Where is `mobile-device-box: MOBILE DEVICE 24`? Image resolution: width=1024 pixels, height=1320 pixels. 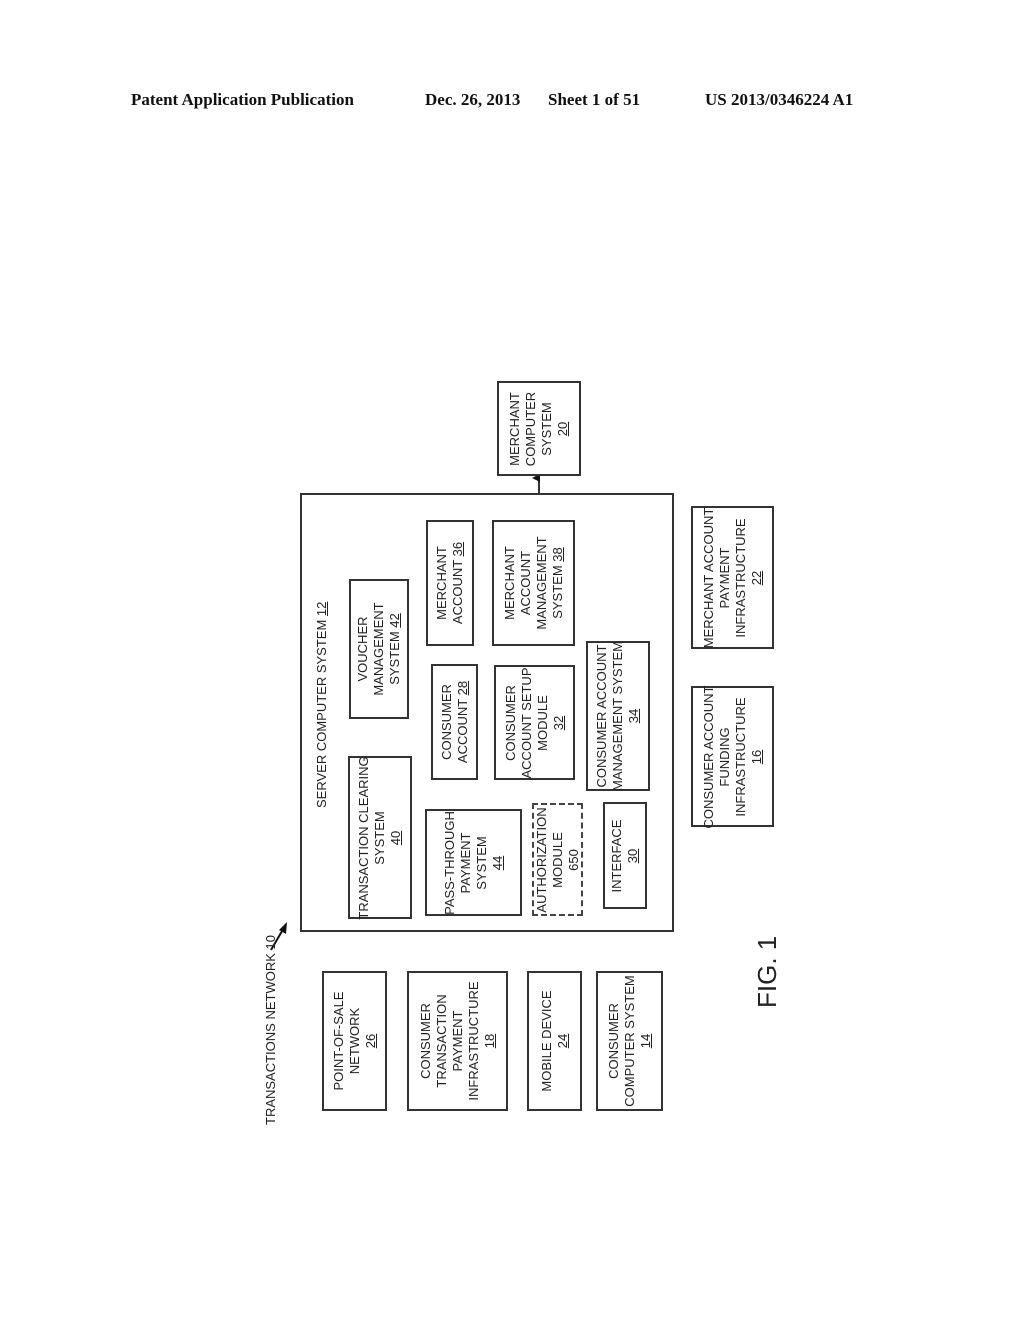
mobile-device-box: MOBILE DEVICE 24 is located at coordinates (554, 1041).